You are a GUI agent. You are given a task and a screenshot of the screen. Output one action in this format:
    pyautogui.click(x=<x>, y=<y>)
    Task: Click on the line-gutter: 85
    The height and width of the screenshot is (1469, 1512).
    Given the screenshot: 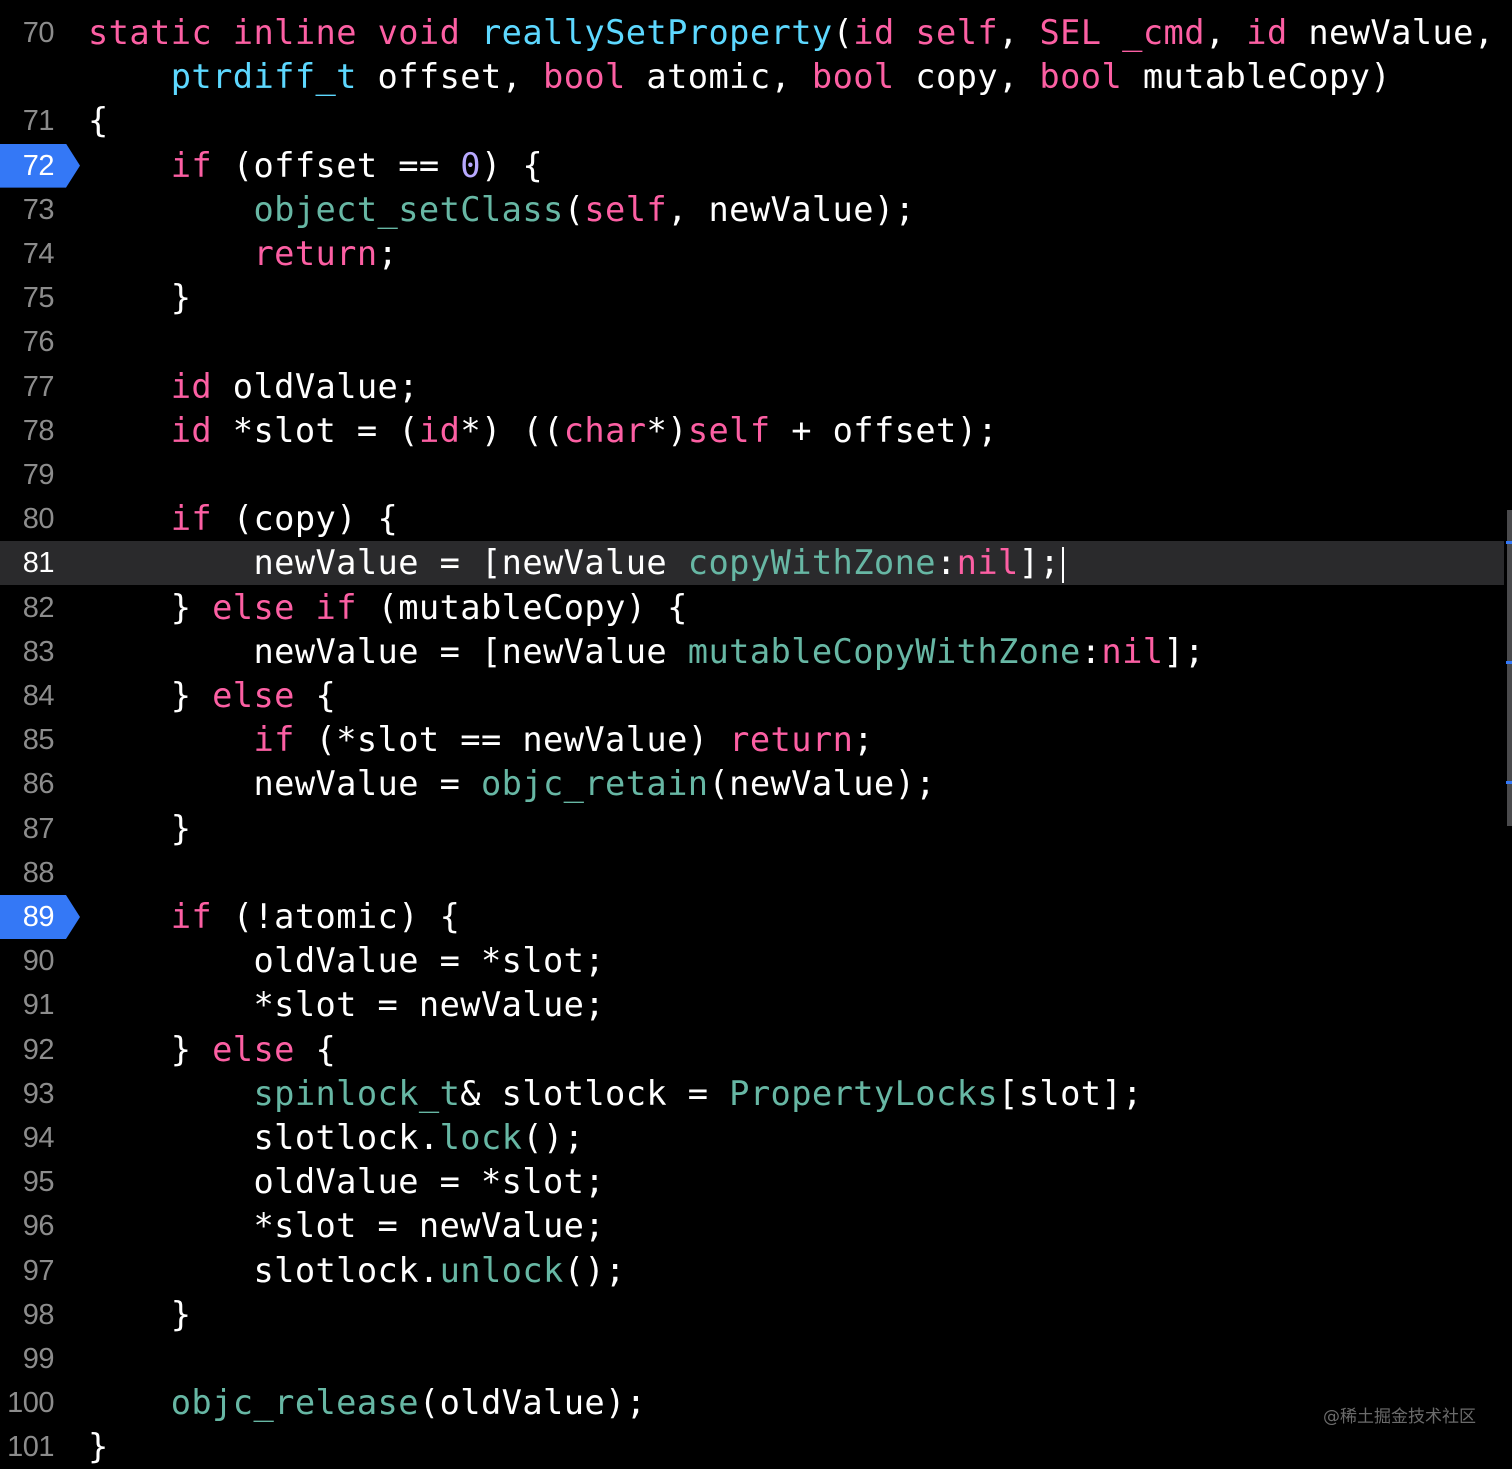 What is the action you would take?
    pyautogui.click(x=40, y=740)
    